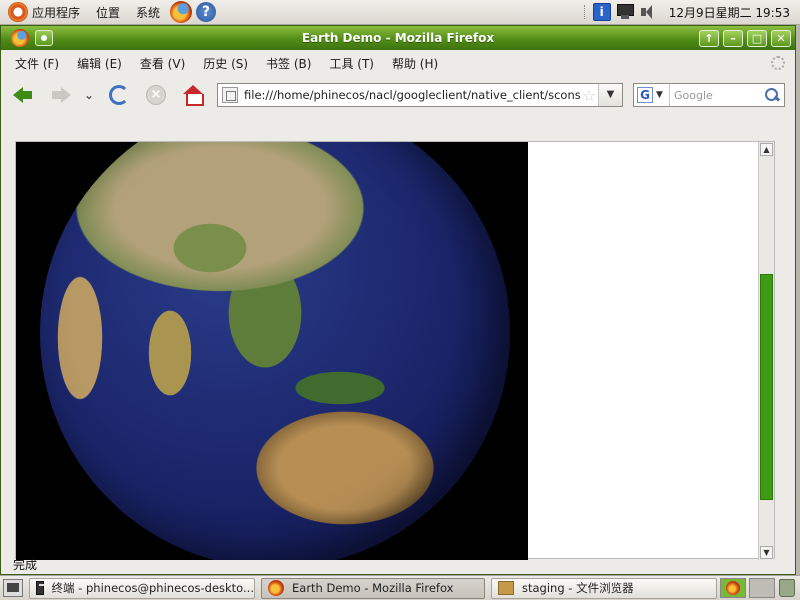  I want to click on task-label: Earth Demo - Mozilla Firefox, so click(373, 588).